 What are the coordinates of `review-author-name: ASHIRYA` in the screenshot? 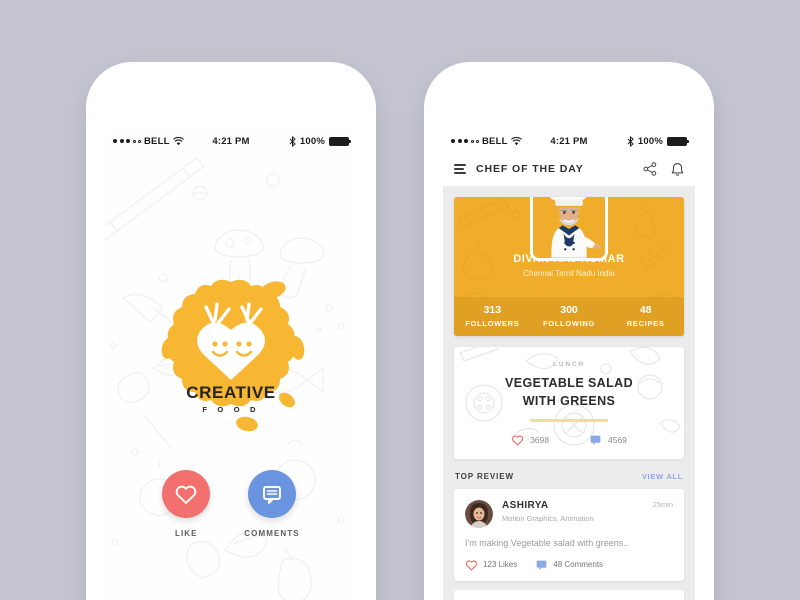 It's located at (525, 505).